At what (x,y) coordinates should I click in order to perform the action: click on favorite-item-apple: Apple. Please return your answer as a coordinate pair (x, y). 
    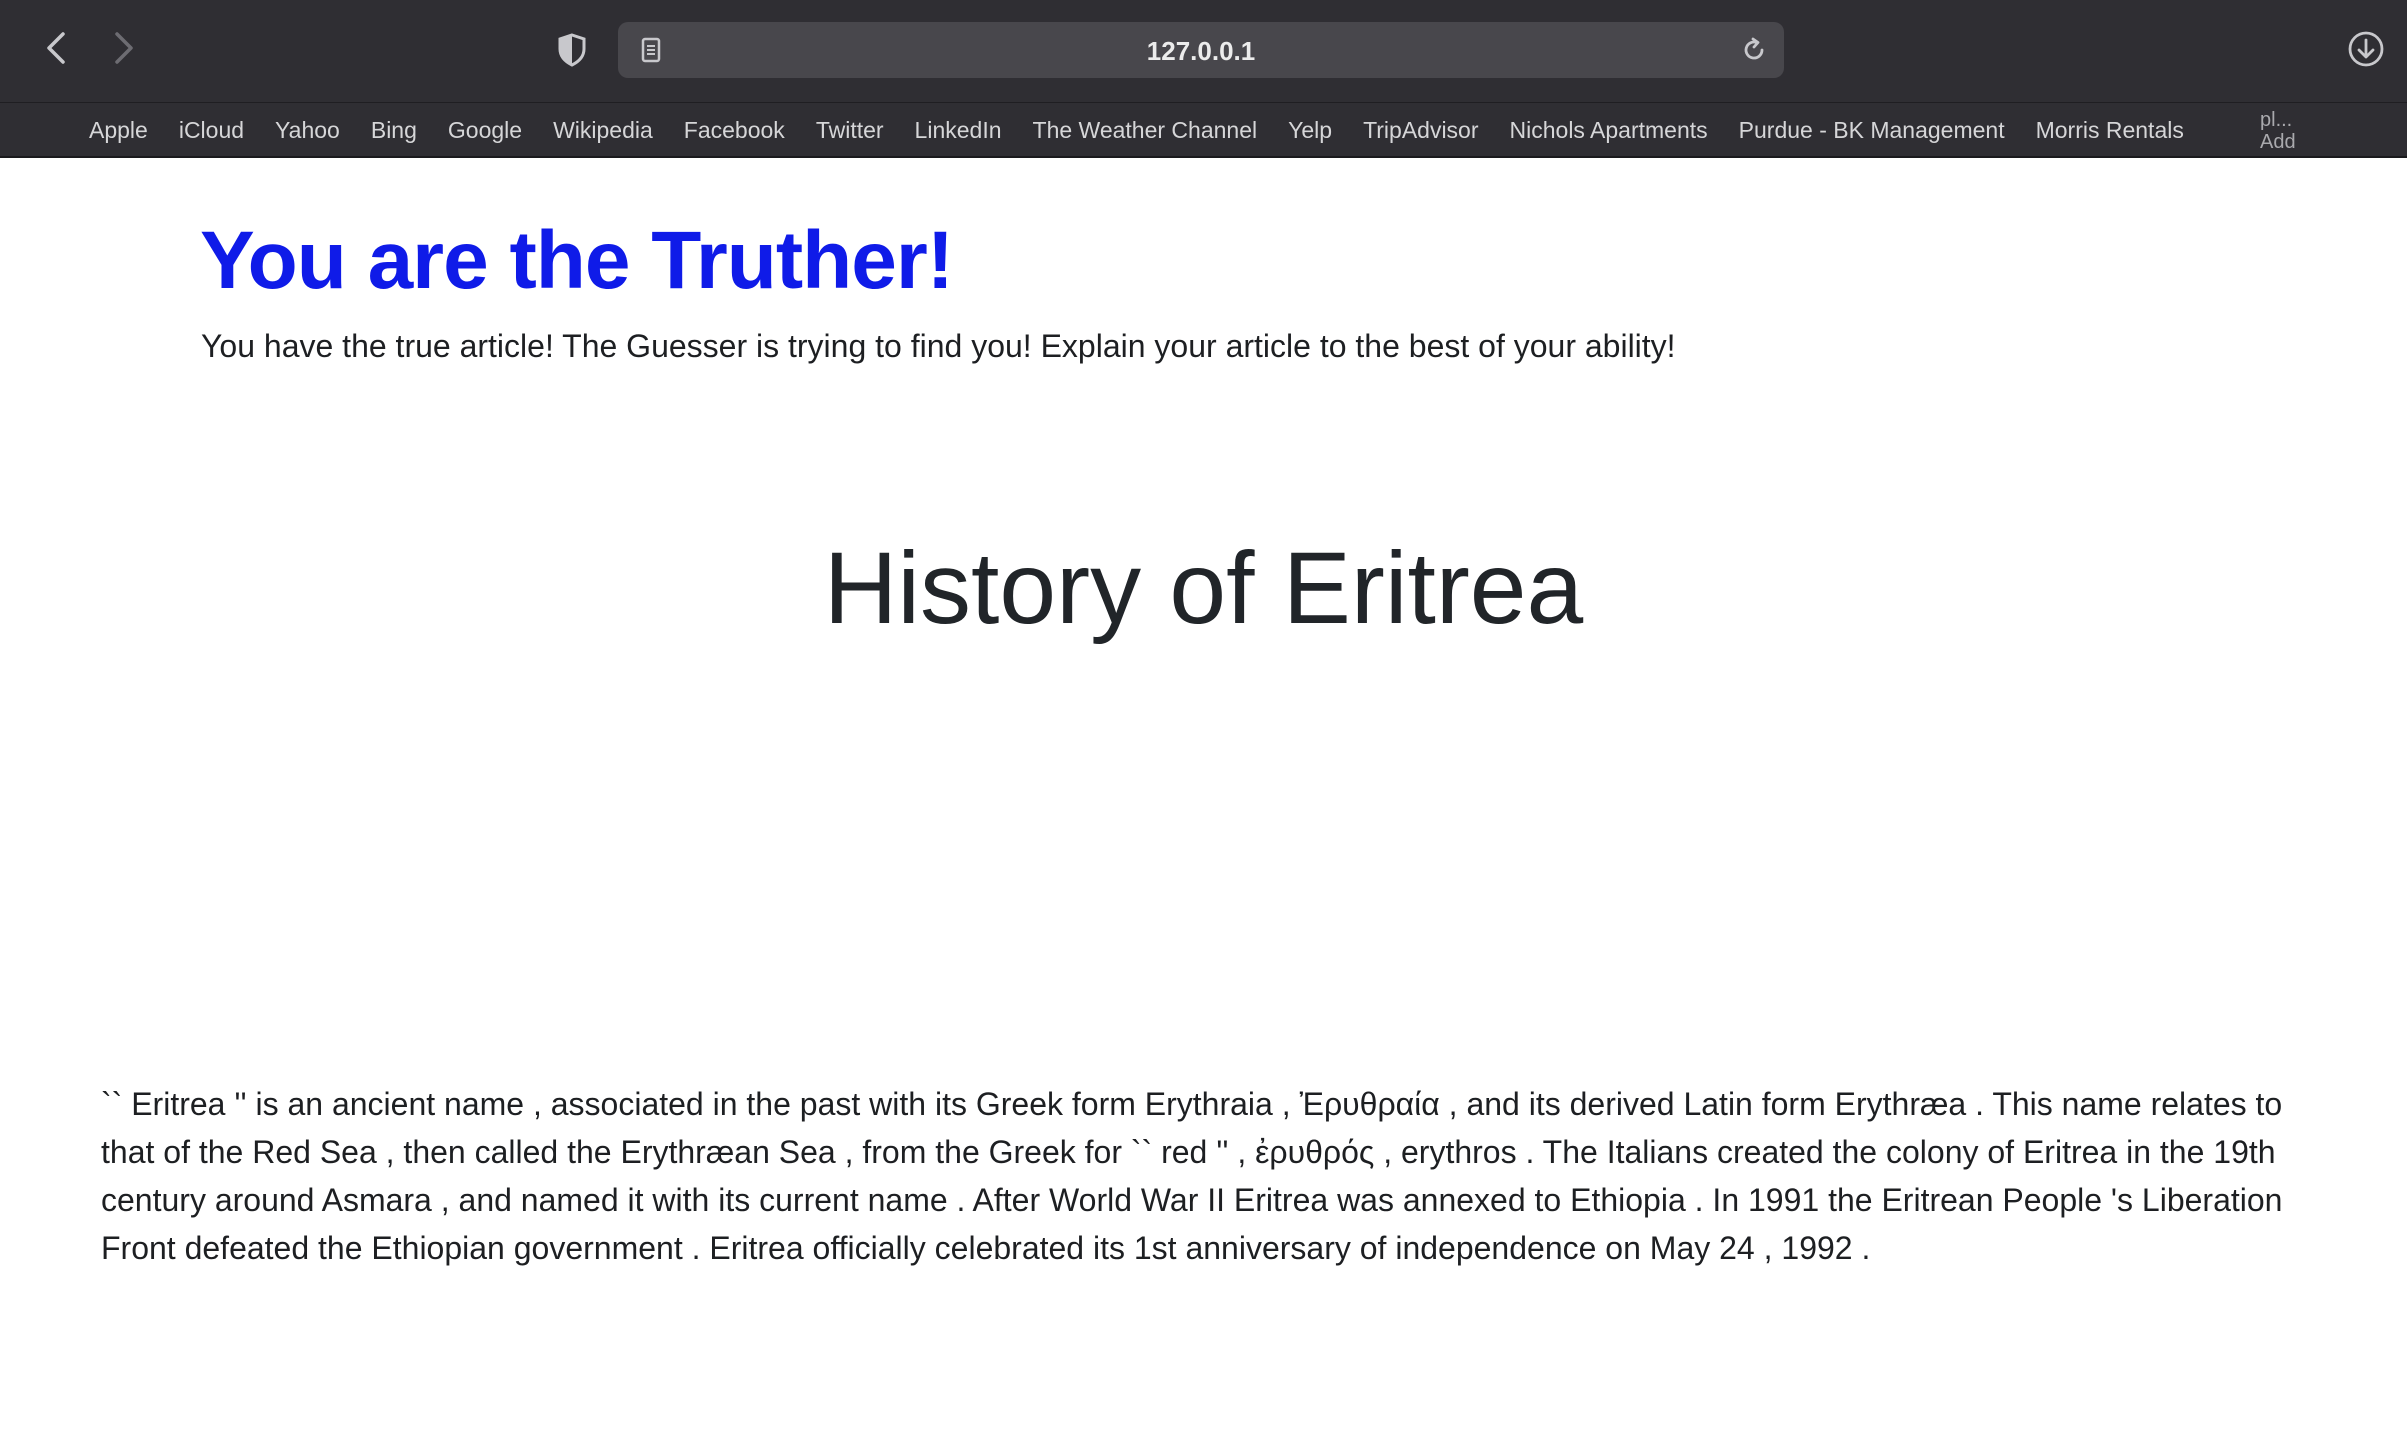
    Looking at the image, I should click on (118, 130).